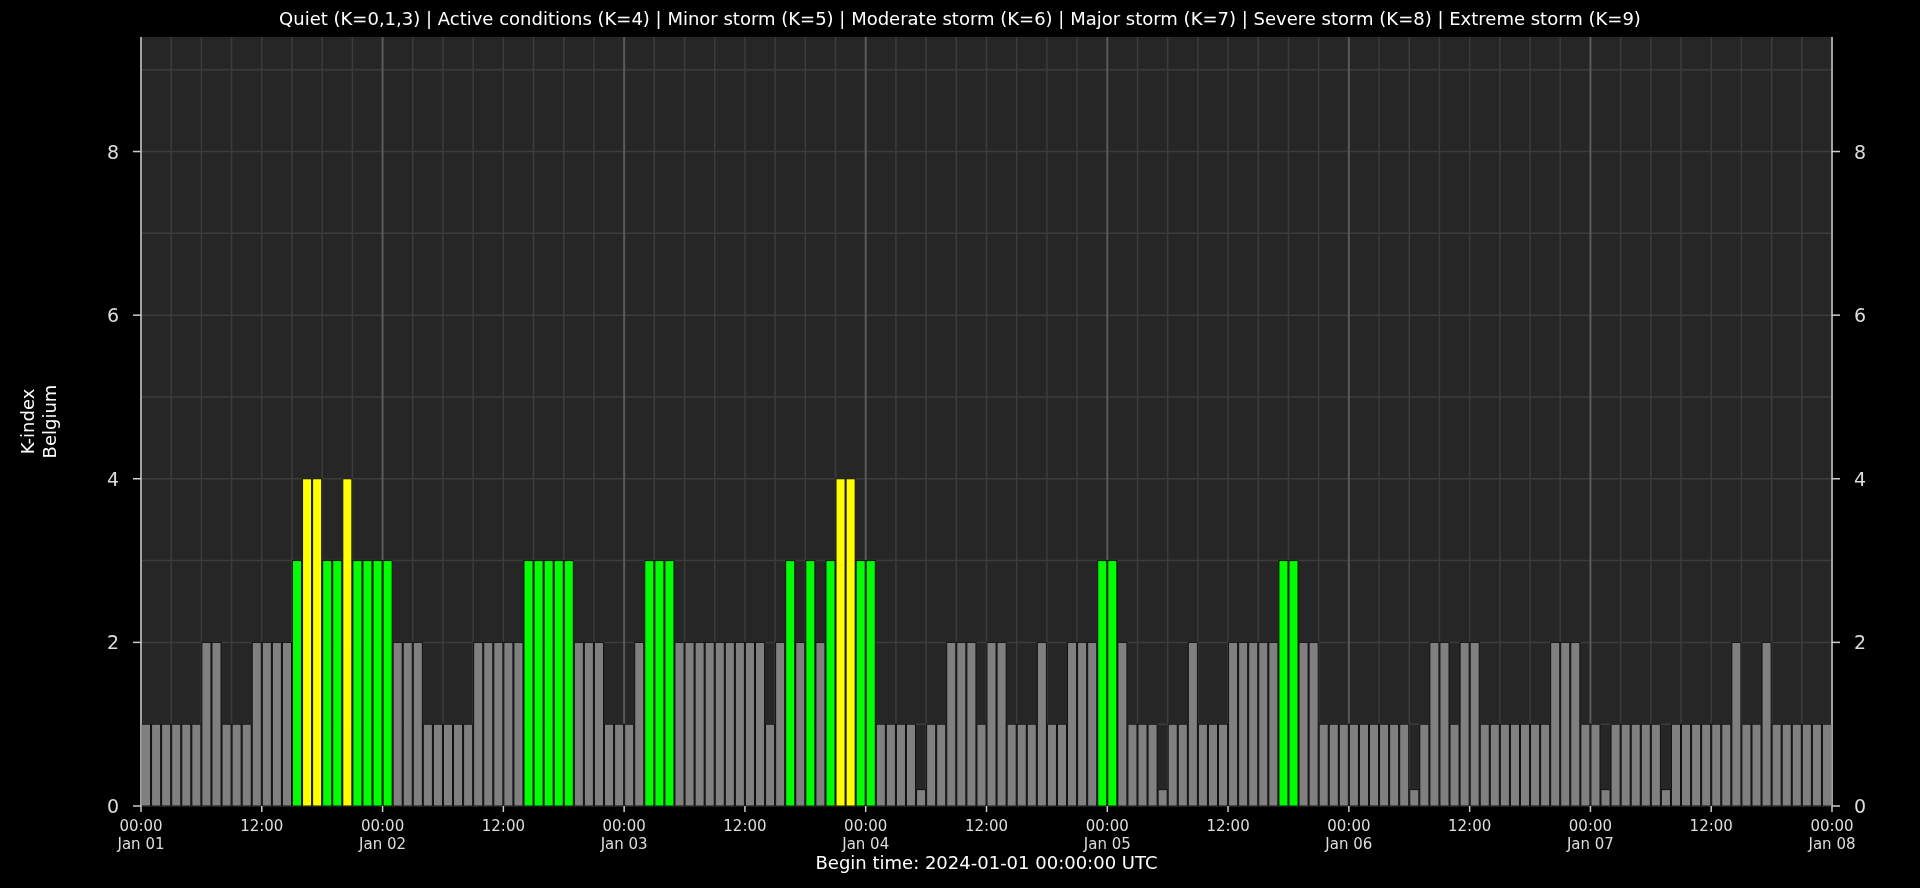 Image resolution: width=1920 pixels, height=888 pixels. I want to click on x-tick-label: 00:00 Jan 03, so click(624, 835).